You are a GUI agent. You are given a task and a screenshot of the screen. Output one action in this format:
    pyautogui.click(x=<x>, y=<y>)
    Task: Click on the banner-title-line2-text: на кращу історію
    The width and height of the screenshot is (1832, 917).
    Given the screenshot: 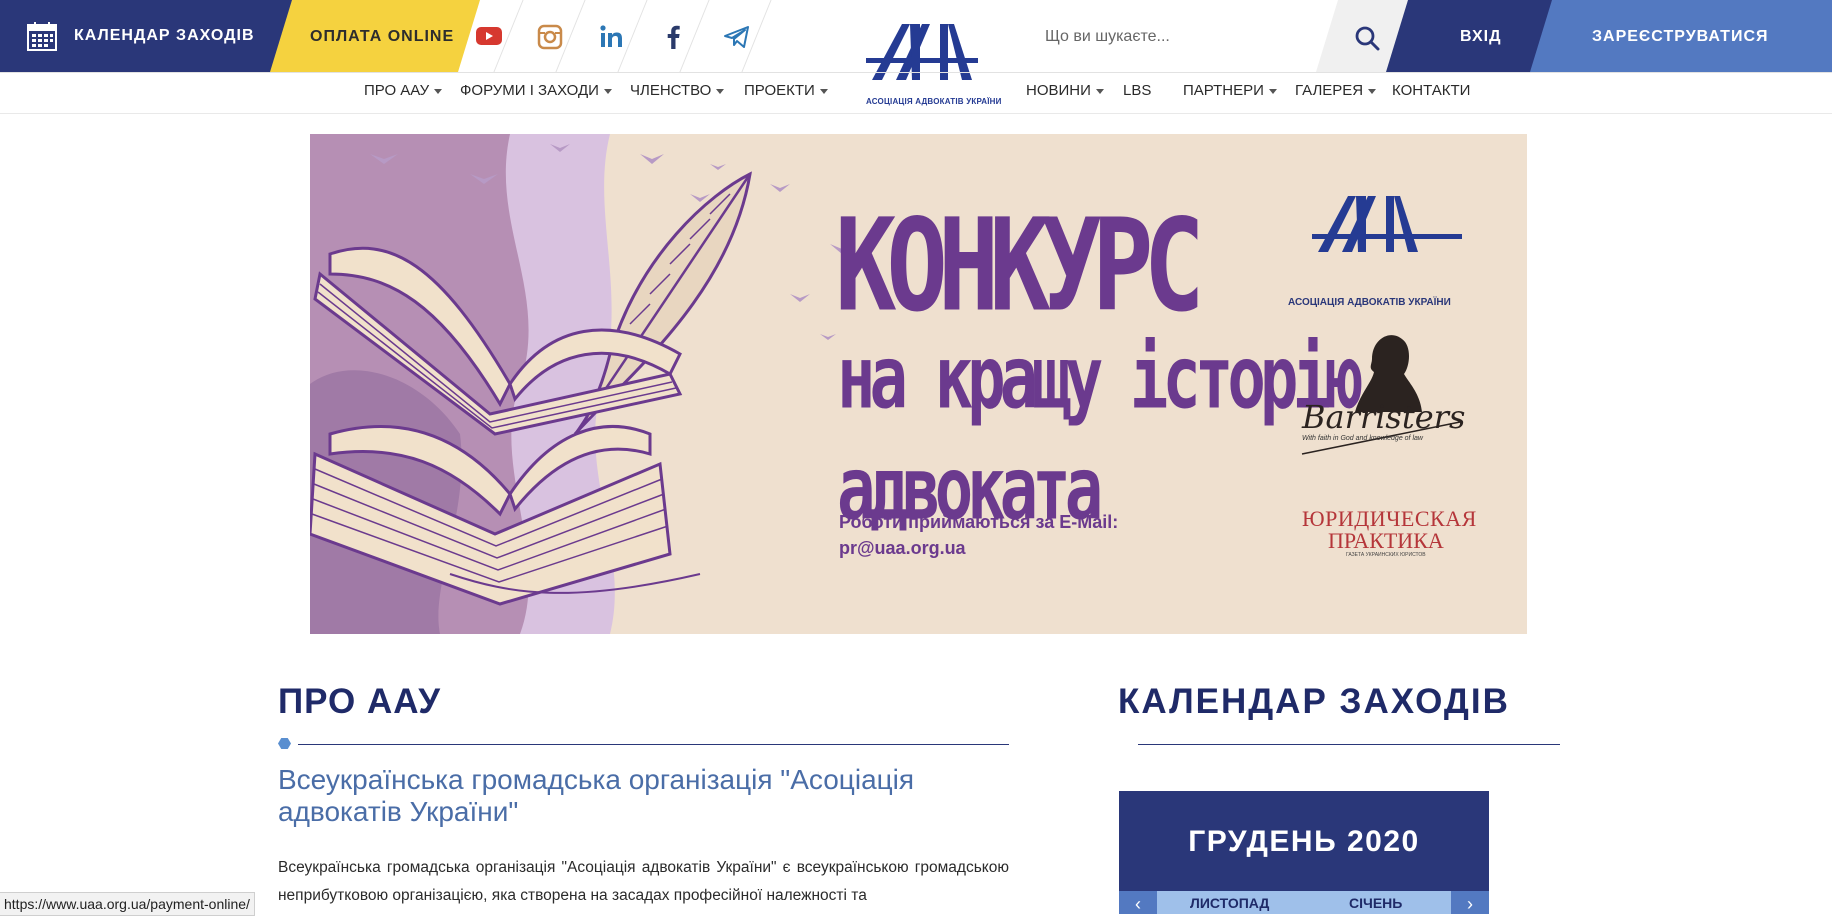 What is the action you would take?
    pyautogui.click(x=1100, y=379)
    